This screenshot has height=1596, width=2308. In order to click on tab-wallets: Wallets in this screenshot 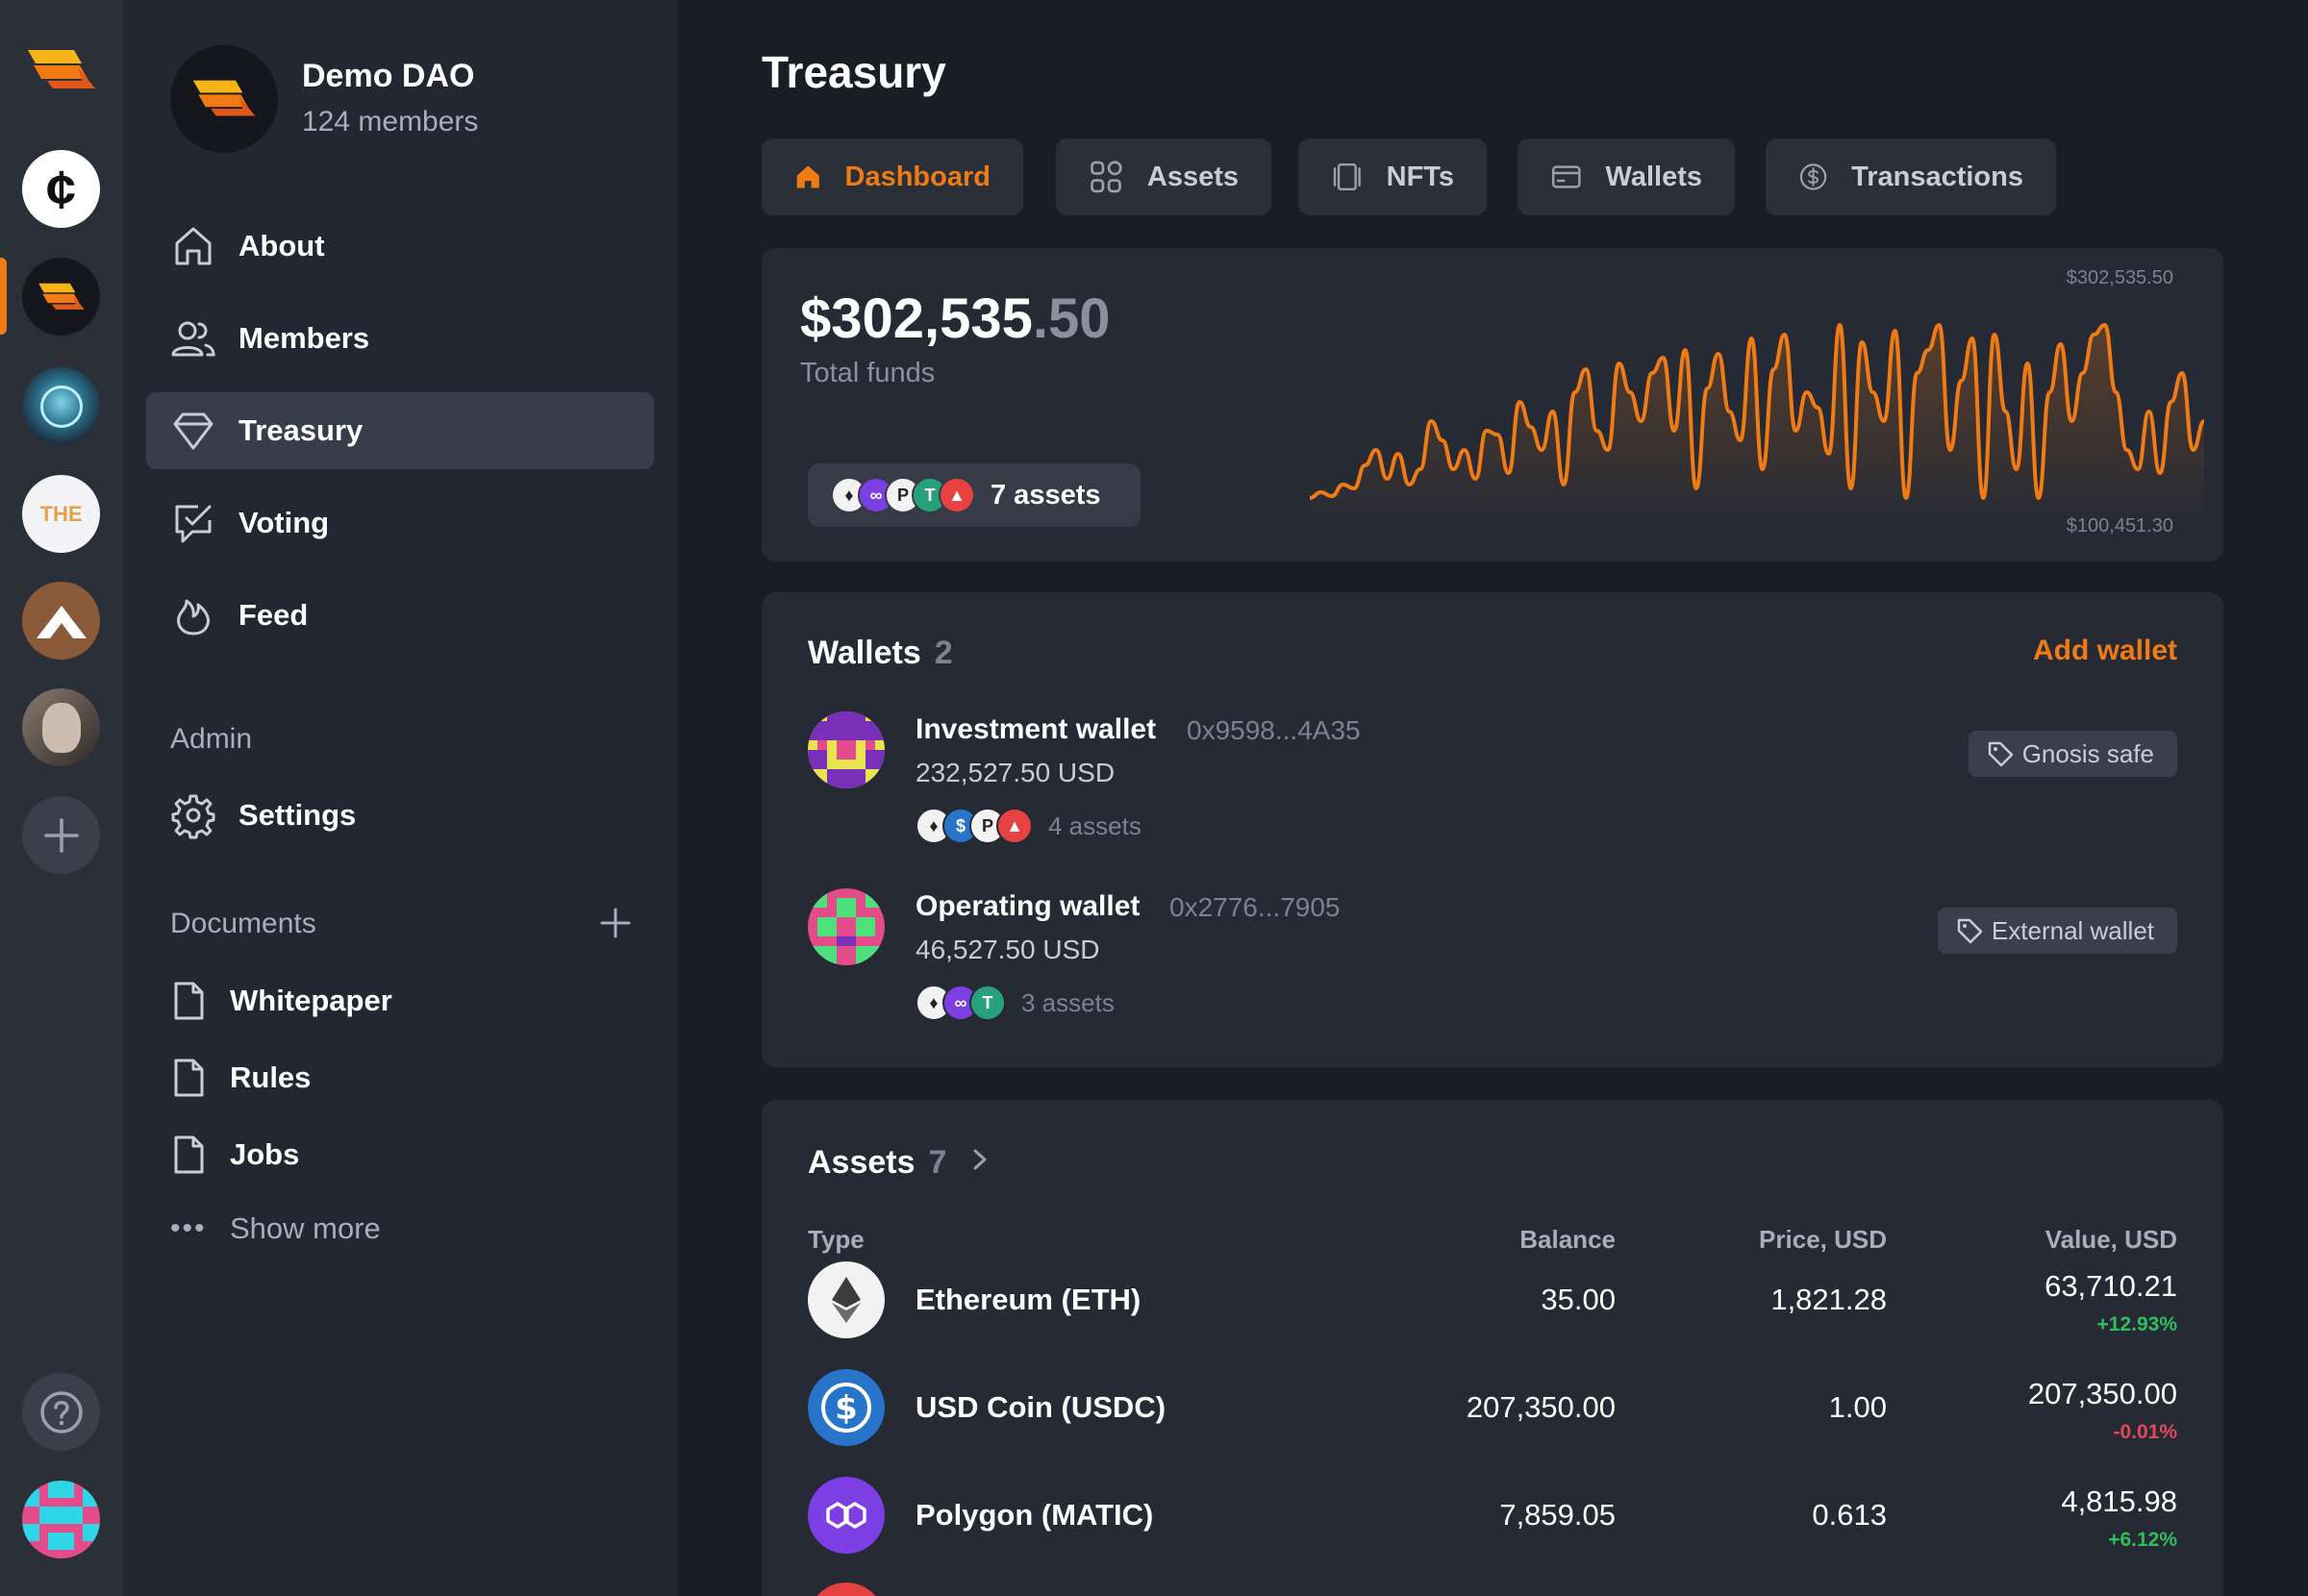, I will do `click(1627, 176)`.